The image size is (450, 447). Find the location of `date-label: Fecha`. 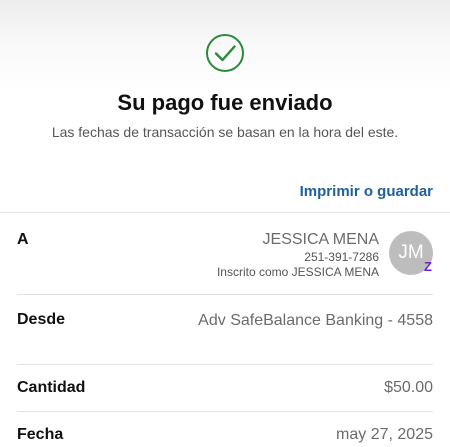

date-label: Fecha is located at coordinates (40, 434).